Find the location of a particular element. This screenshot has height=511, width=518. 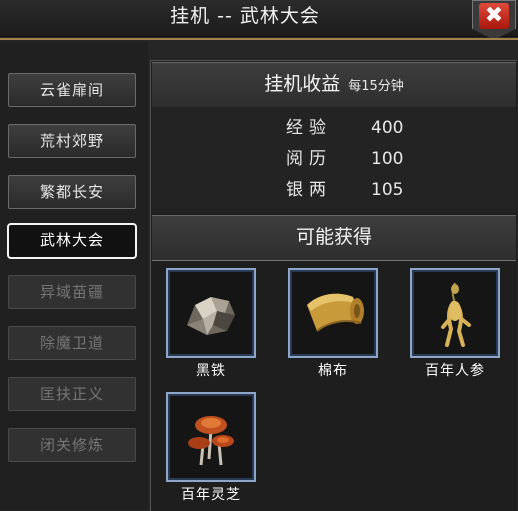

black-iron-ore-icon is located at coordinates (211, 316).